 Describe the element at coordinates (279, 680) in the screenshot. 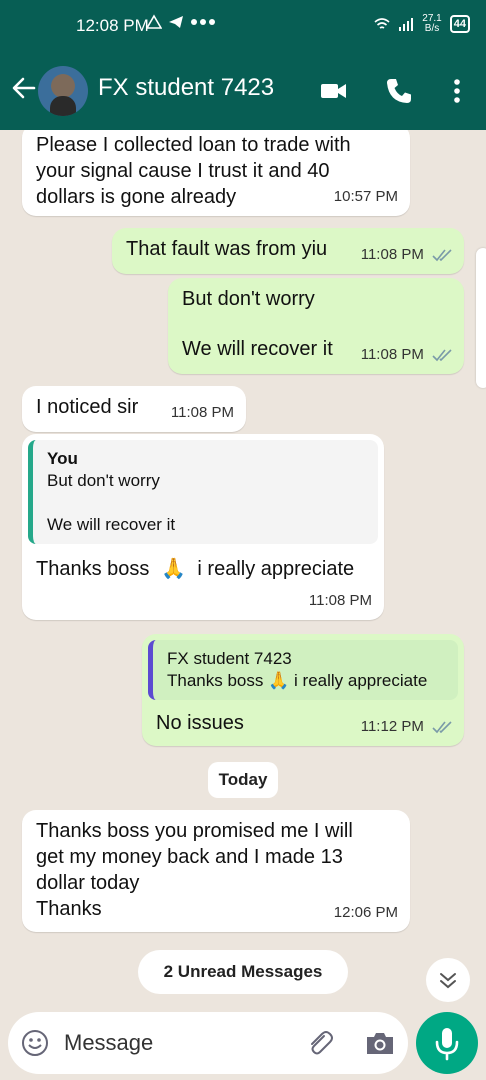

I see `quote-pray-emoji: 🙏` at that location.